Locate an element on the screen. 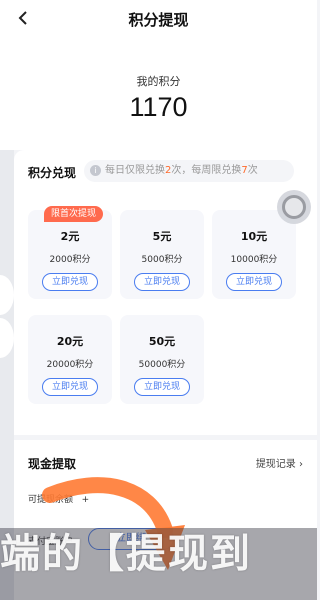 This screenshot has width=320, height=600. limit-prefix: 每日仅限兑换 is located at coordinates (135, 170).